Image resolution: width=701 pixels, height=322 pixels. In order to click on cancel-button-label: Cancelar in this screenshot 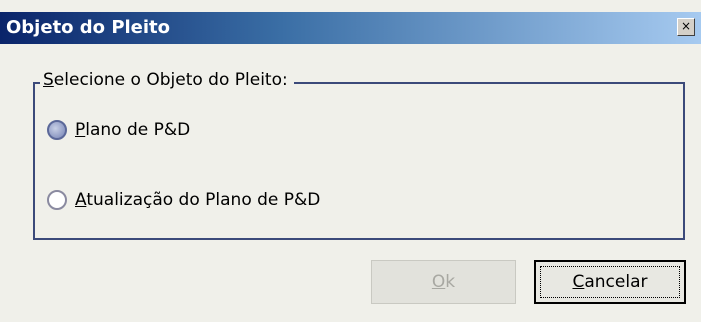, I will do `click(610, 282)`.